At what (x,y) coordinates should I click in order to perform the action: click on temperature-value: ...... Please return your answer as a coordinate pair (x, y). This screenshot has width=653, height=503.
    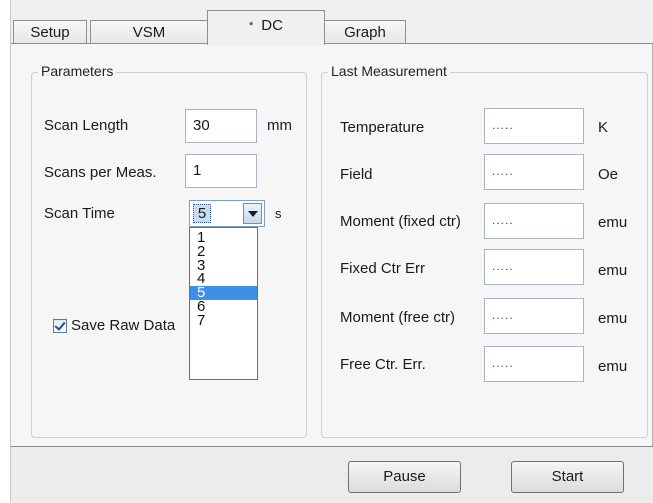
    Looking at the image, I should click on (534, 126).